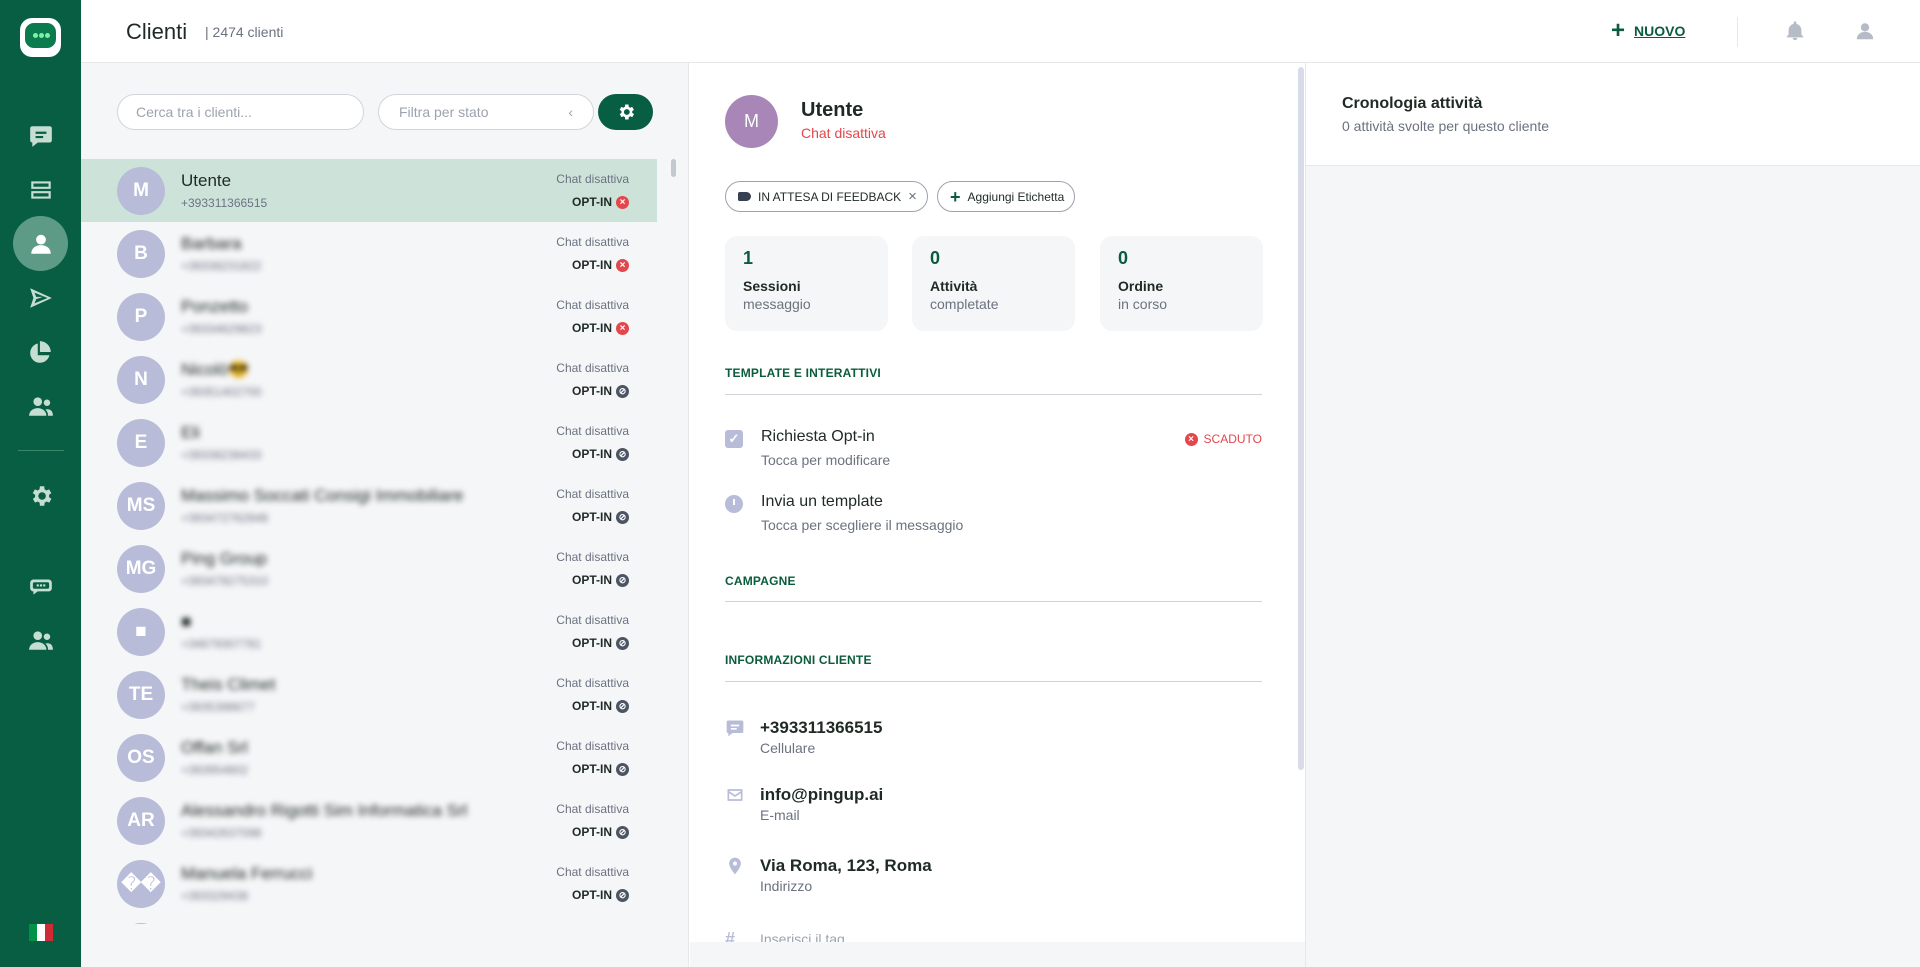  What do you see at coordinates (734, 504) in the screenshot?
I see `clock-icon` at bounding box center [734, 504].